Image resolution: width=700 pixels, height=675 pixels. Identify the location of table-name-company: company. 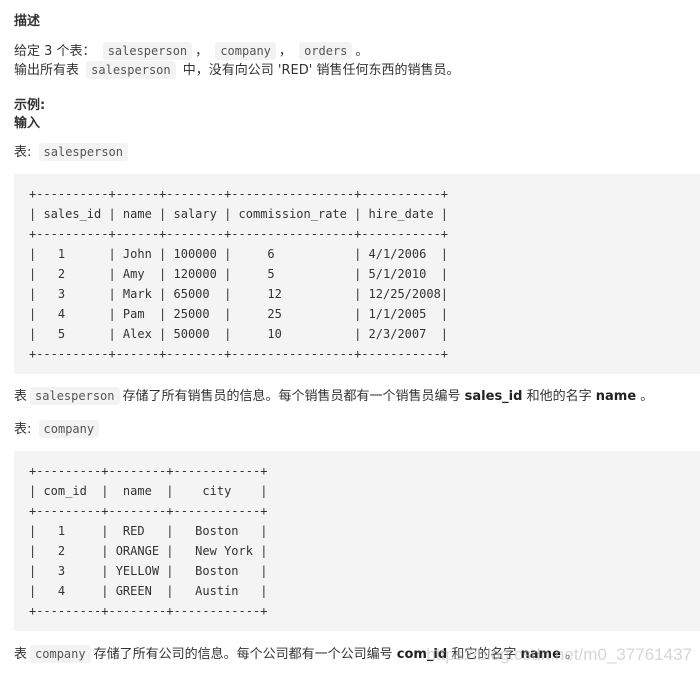
(245, 51).